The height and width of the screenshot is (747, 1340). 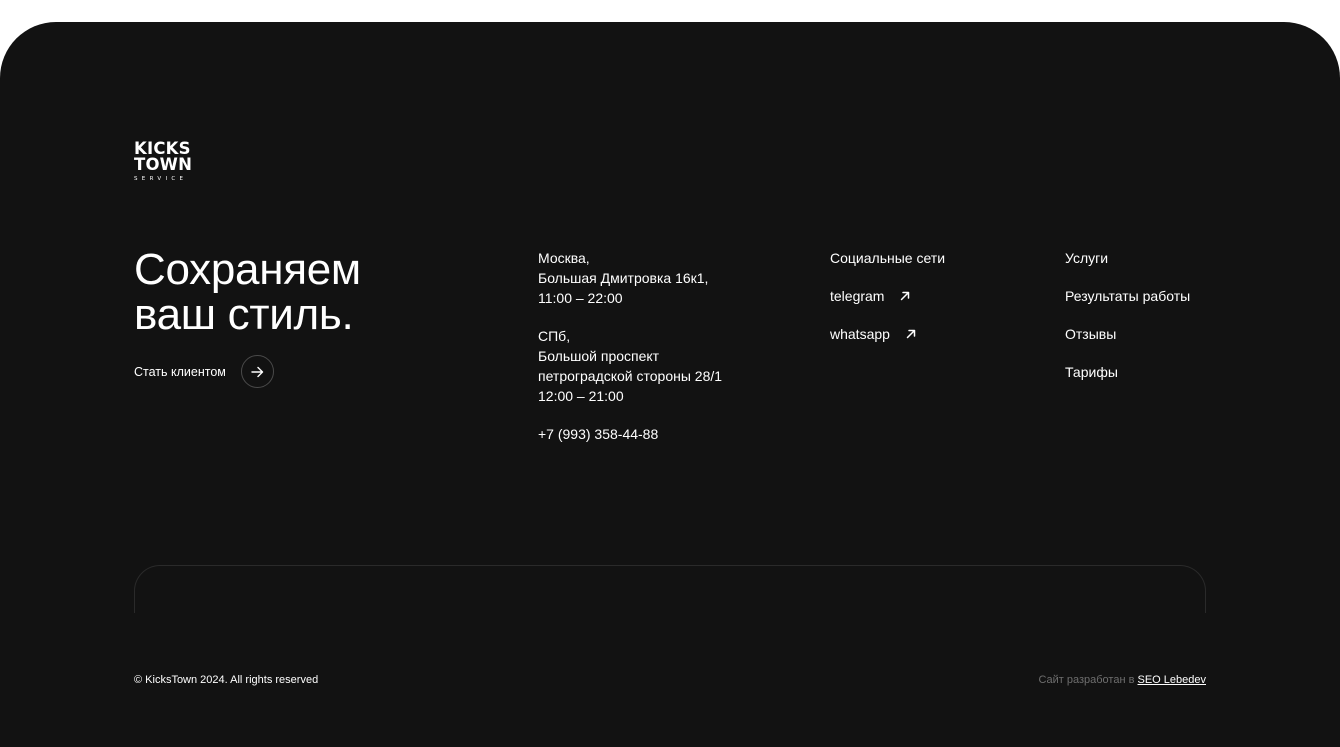 I want to click on social-title: Социальные сети, so click(x=888, y=258).